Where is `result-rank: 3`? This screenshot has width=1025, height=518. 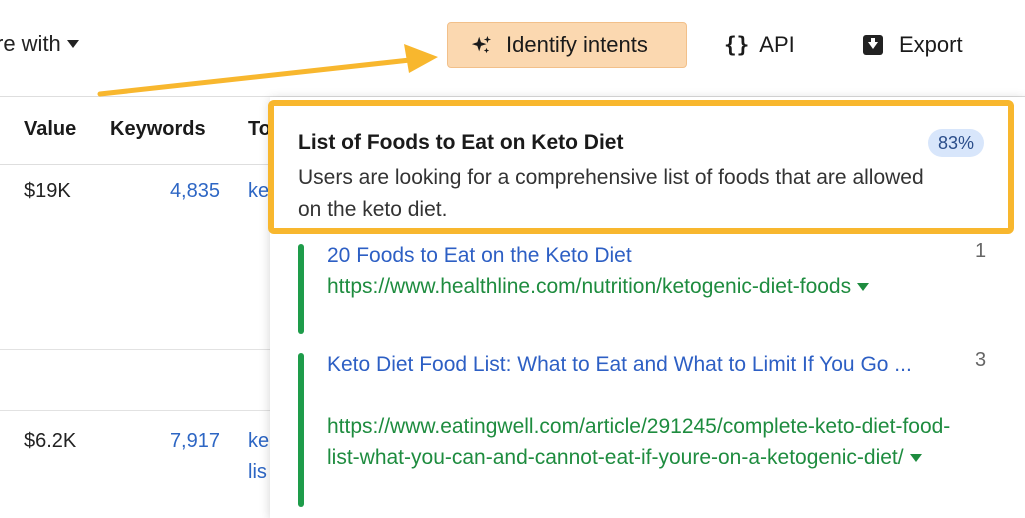 result-rank: 3 is located at coordinates (981, 360).